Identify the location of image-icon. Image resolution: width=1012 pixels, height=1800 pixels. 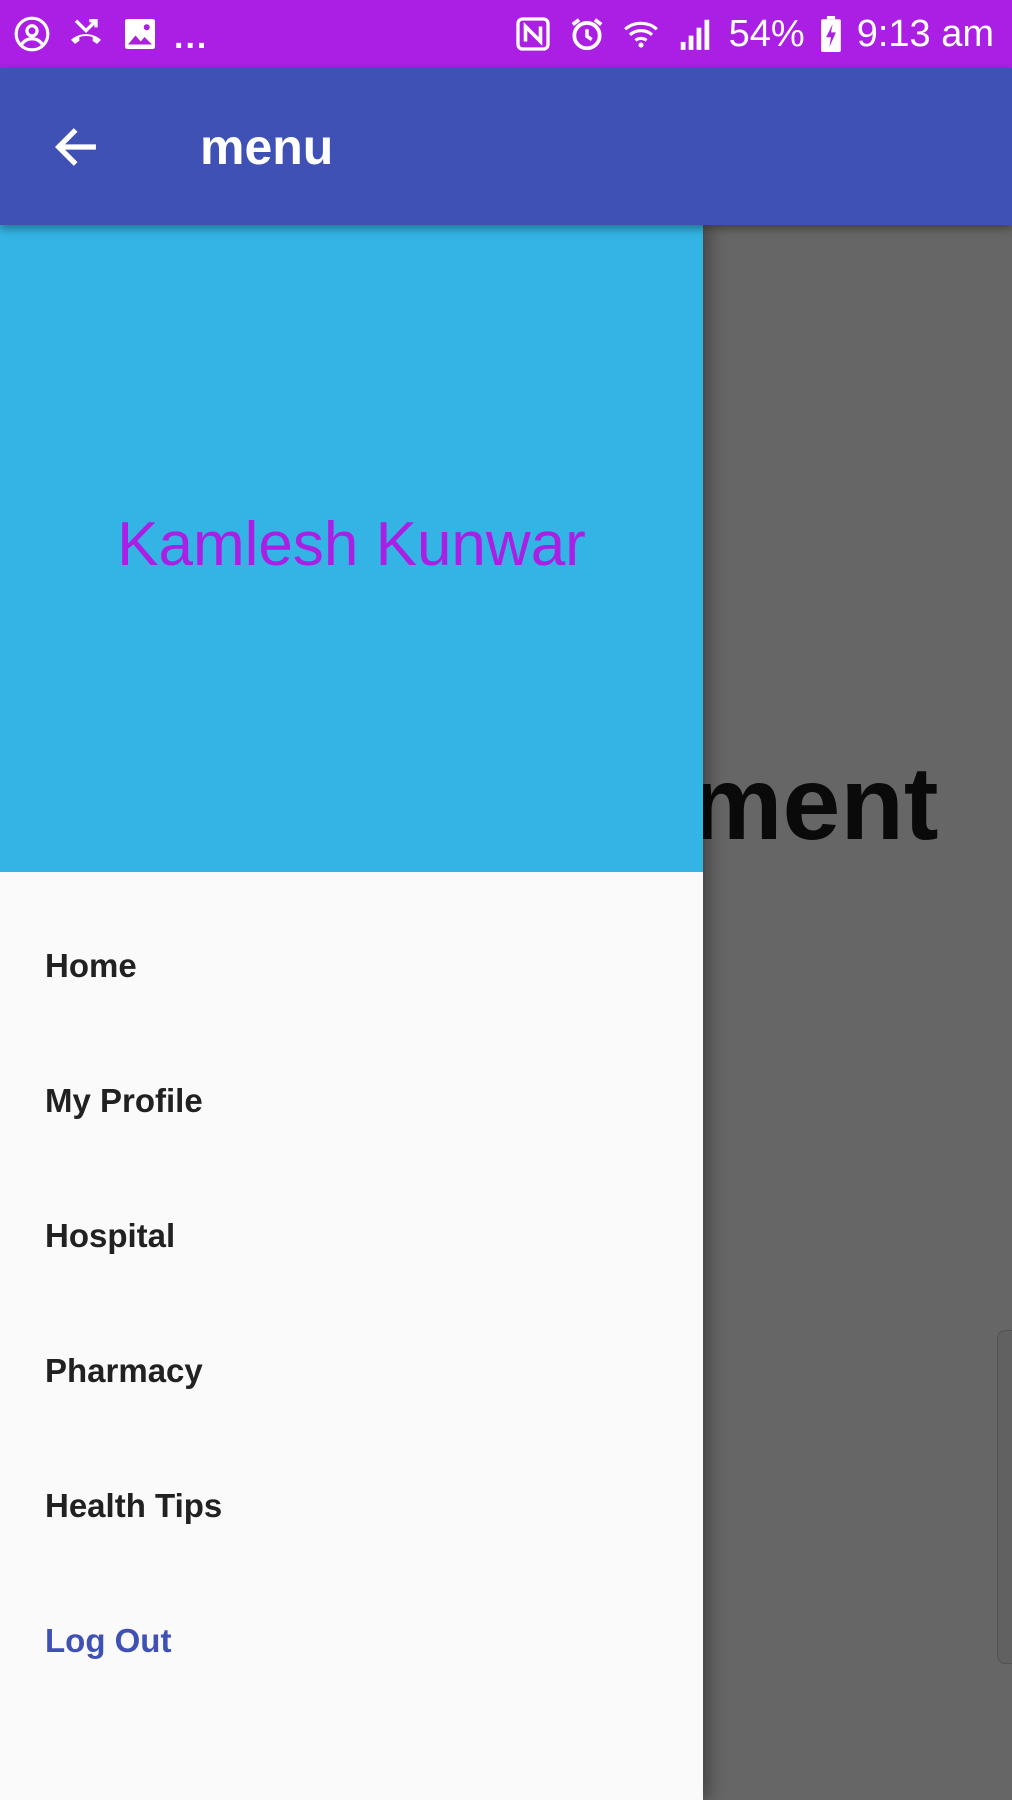
(140, 34).